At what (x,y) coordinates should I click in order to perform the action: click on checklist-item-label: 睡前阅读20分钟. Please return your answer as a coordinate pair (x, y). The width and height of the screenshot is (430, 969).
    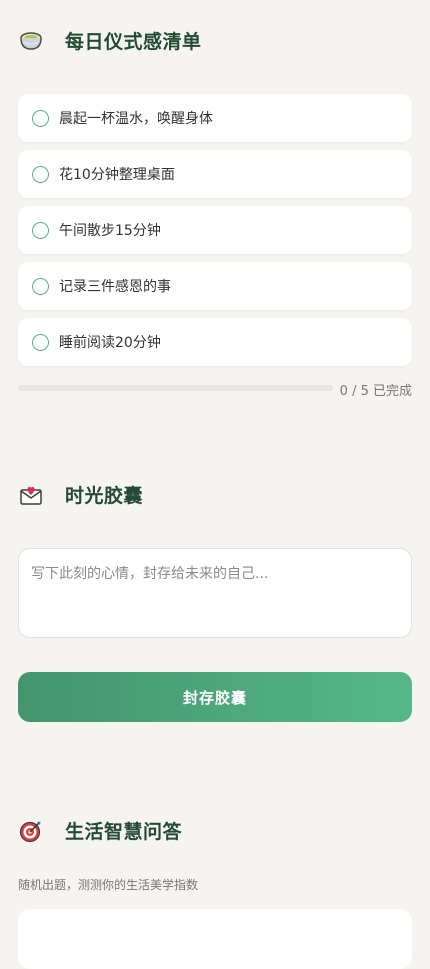
    Looking at the image, I should click on (110, 343).